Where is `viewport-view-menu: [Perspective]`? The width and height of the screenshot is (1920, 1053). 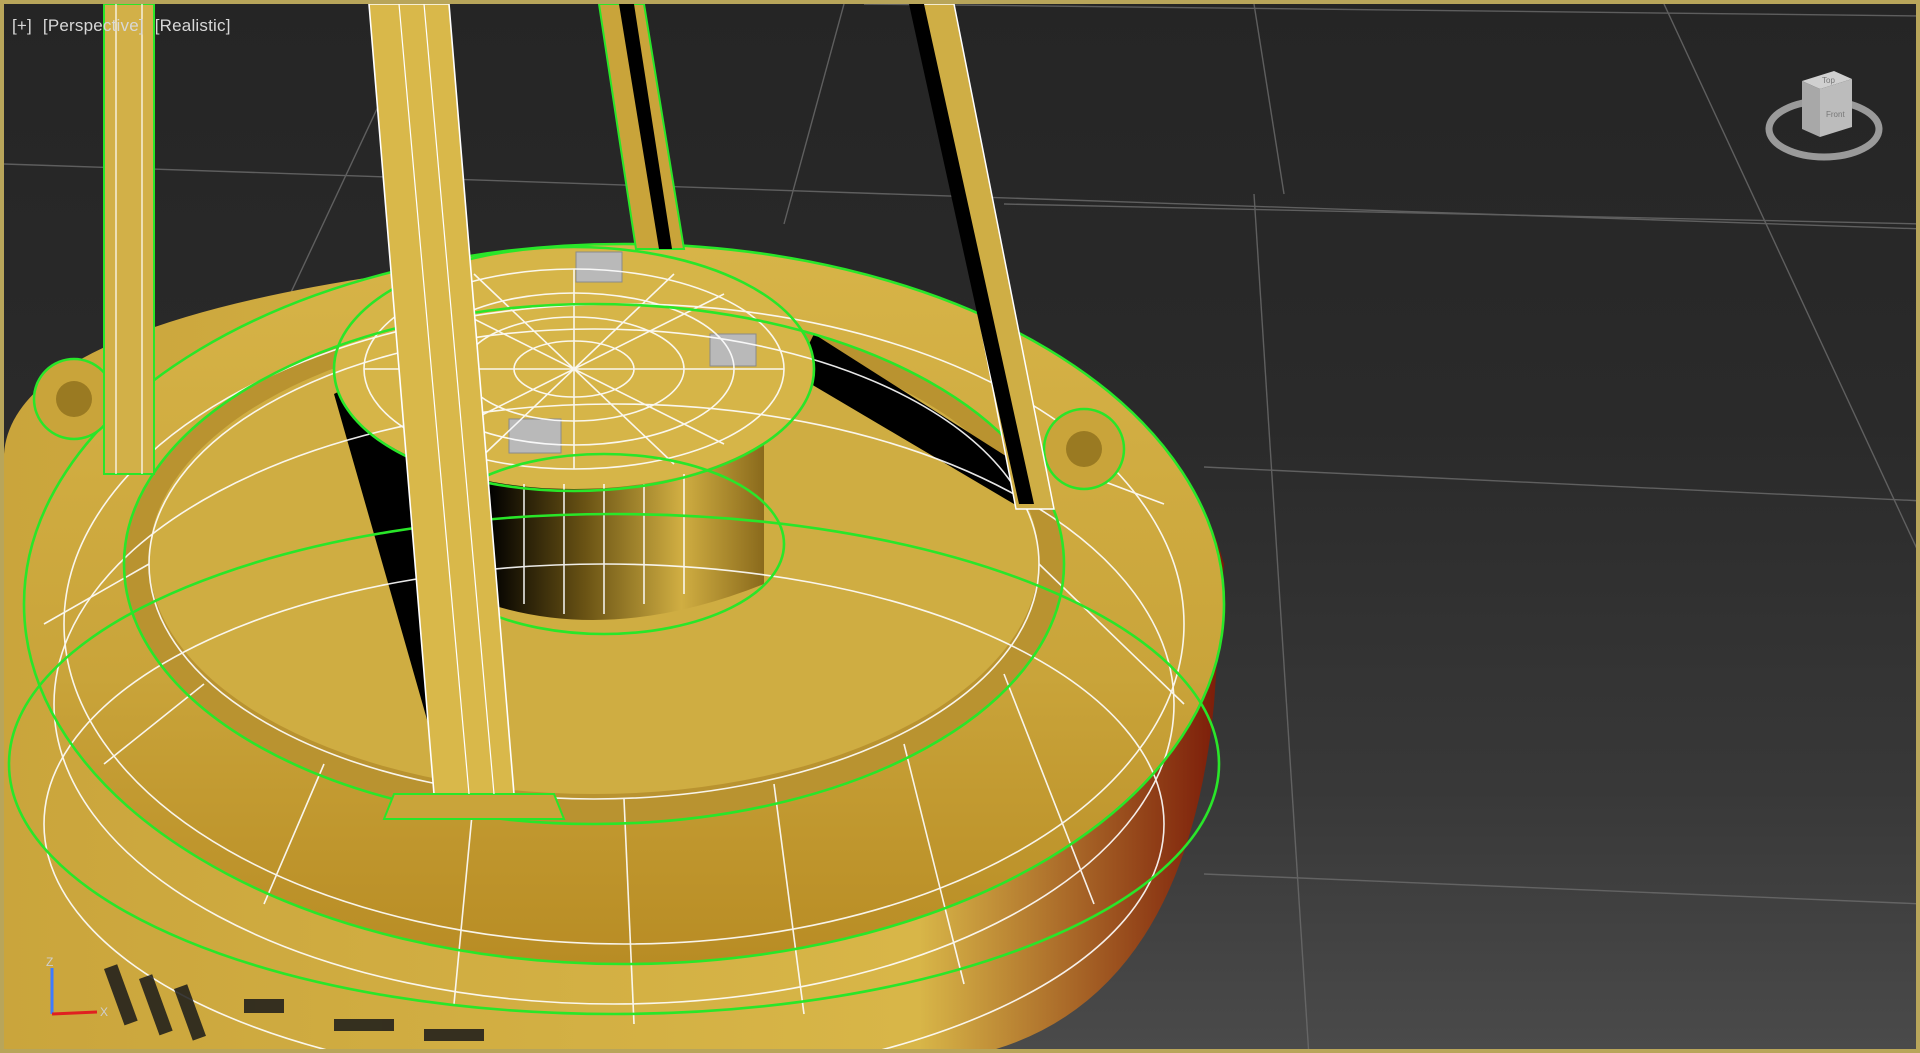
viewport-view-menu: [Perspective] is located at coordinates (93, 25).